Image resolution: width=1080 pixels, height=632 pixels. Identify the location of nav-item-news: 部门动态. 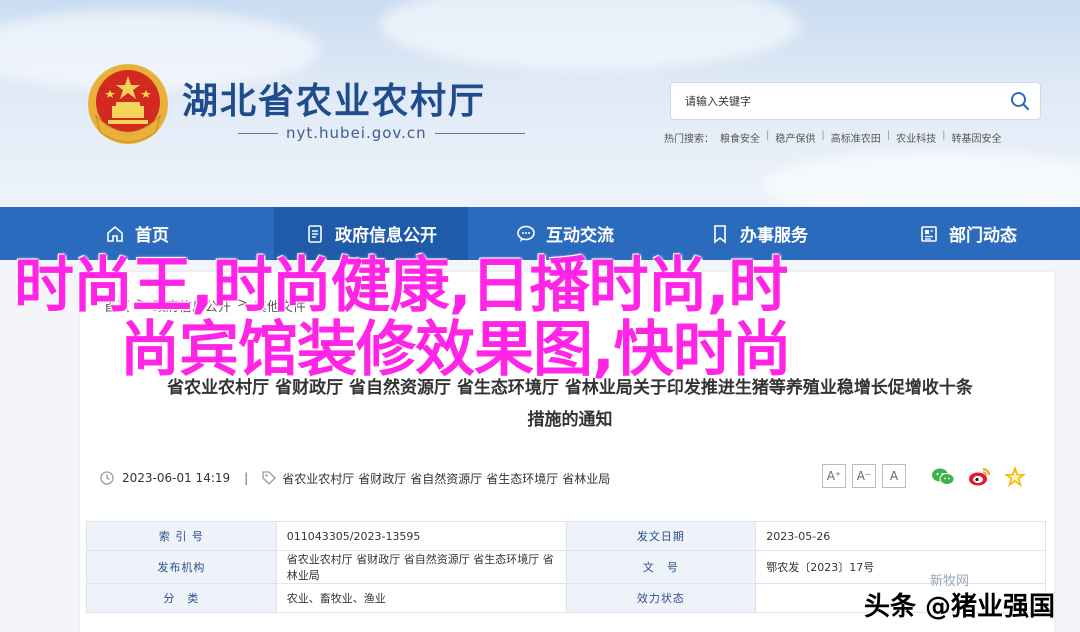
(968, 233).